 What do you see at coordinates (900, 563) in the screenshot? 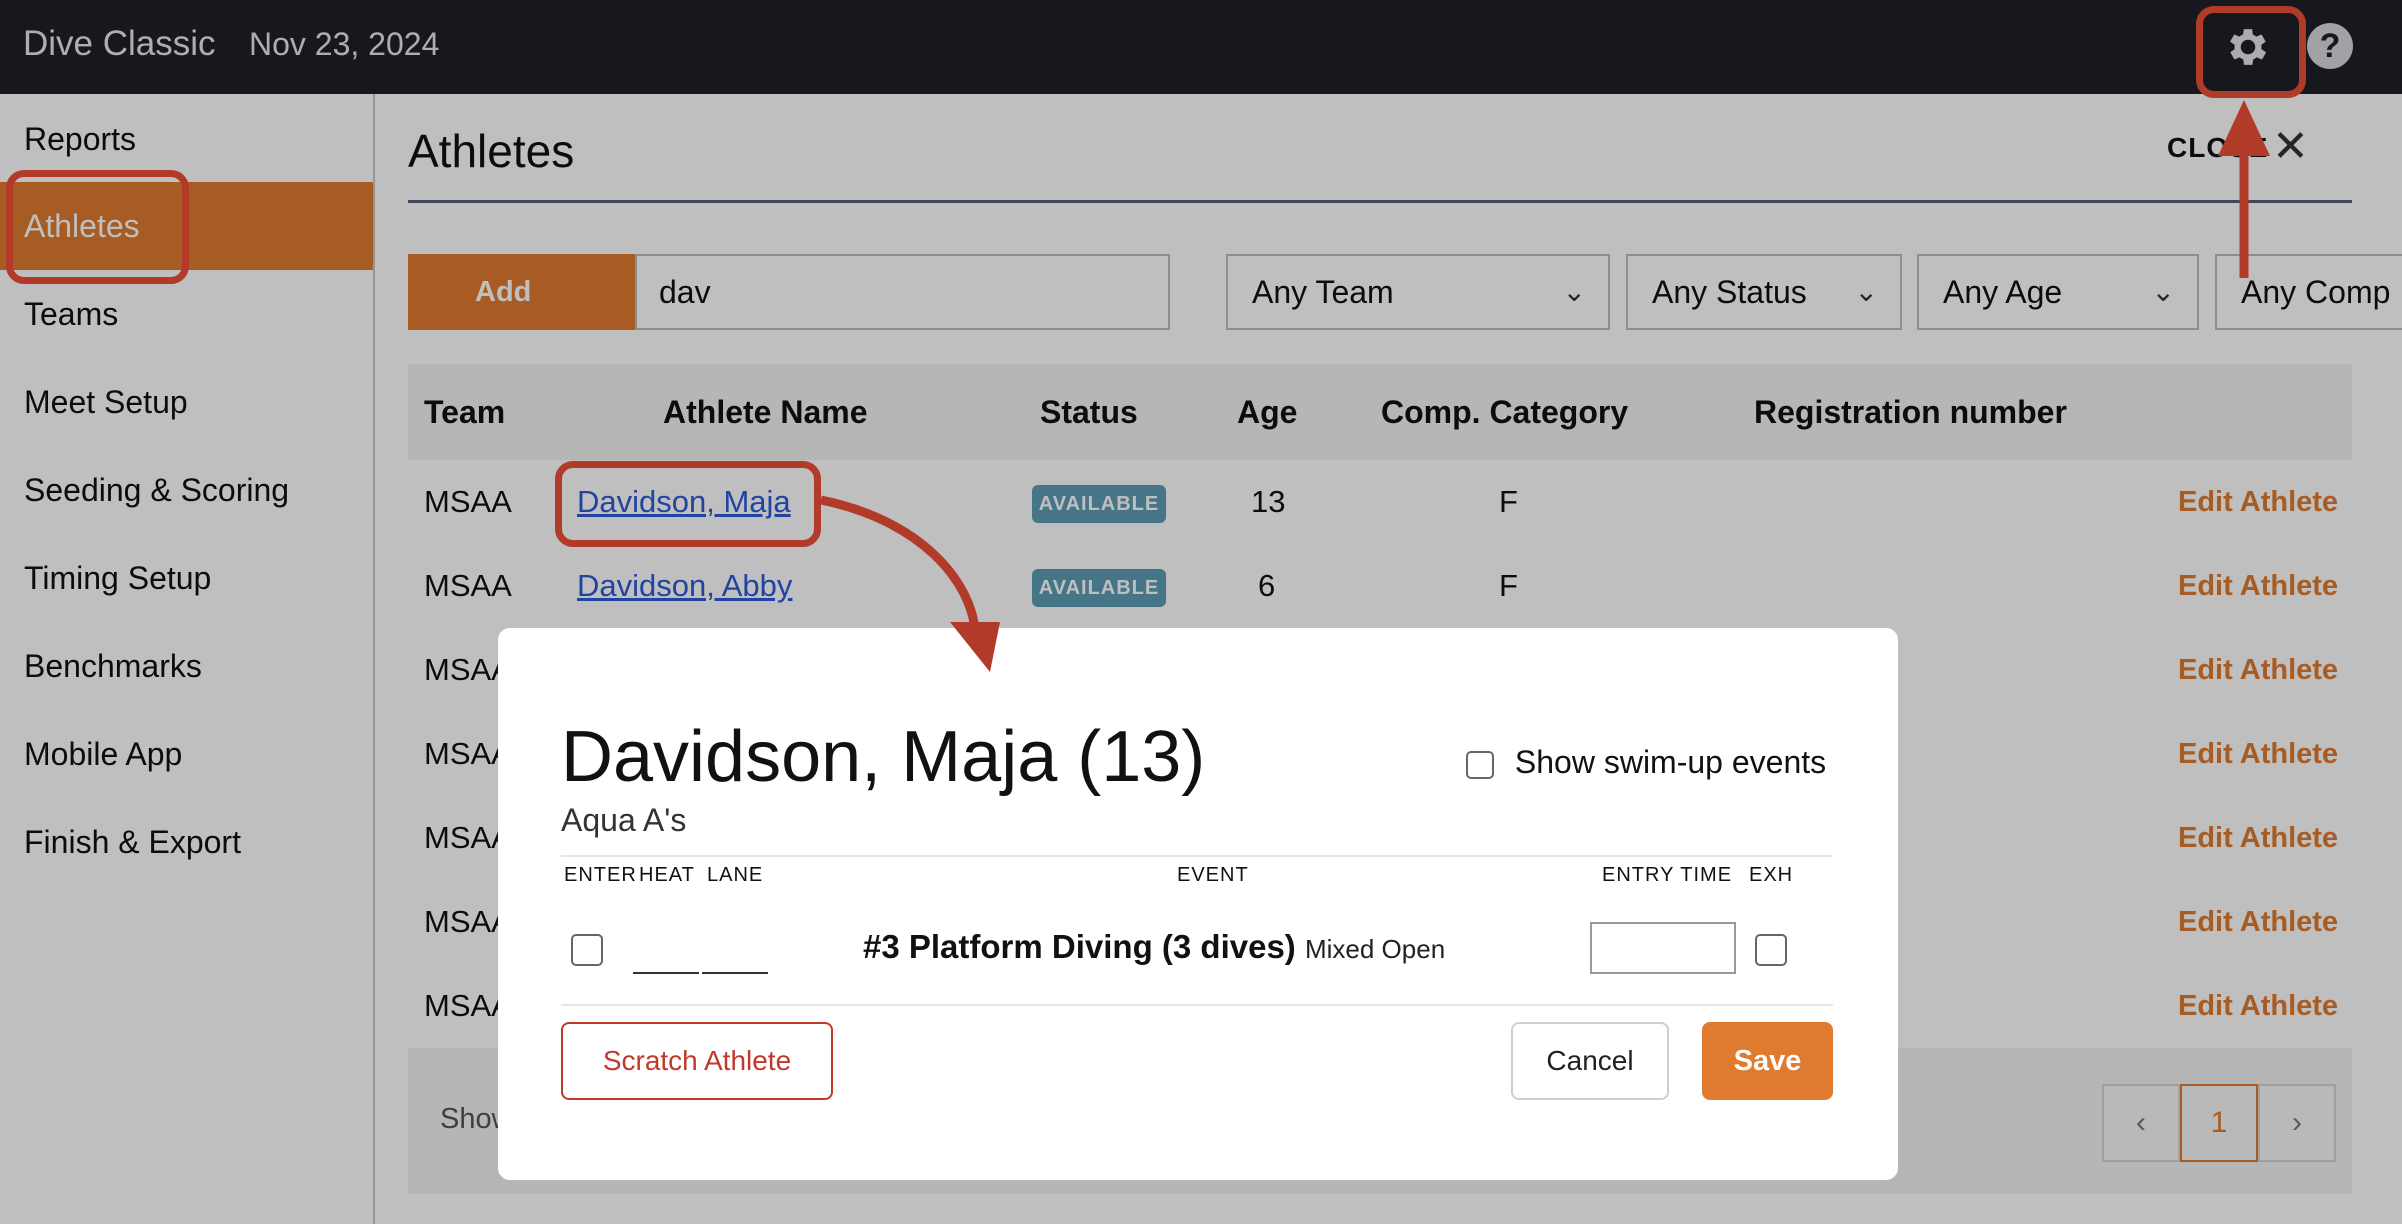
I see `curved-arrow-shaft` at bounding box center [900, 563].